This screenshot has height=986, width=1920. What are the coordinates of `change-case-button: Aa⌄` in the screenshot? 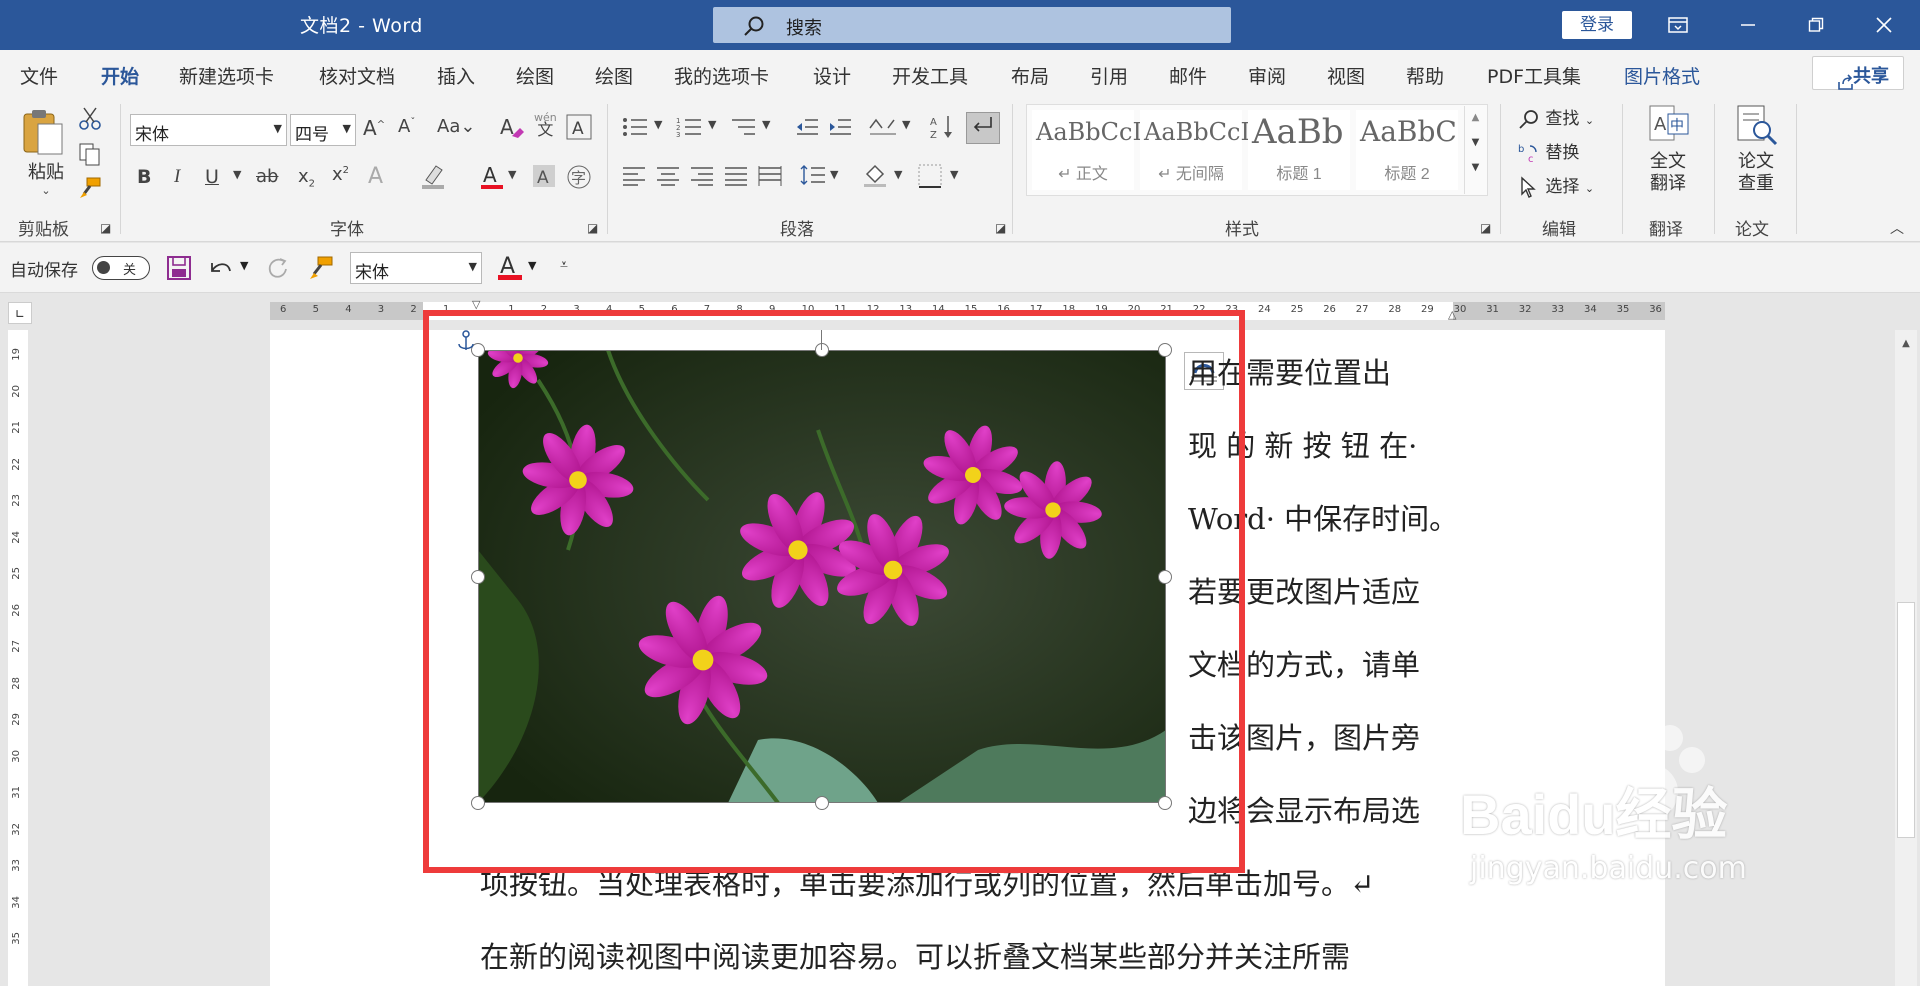 It's located at (456, 126).